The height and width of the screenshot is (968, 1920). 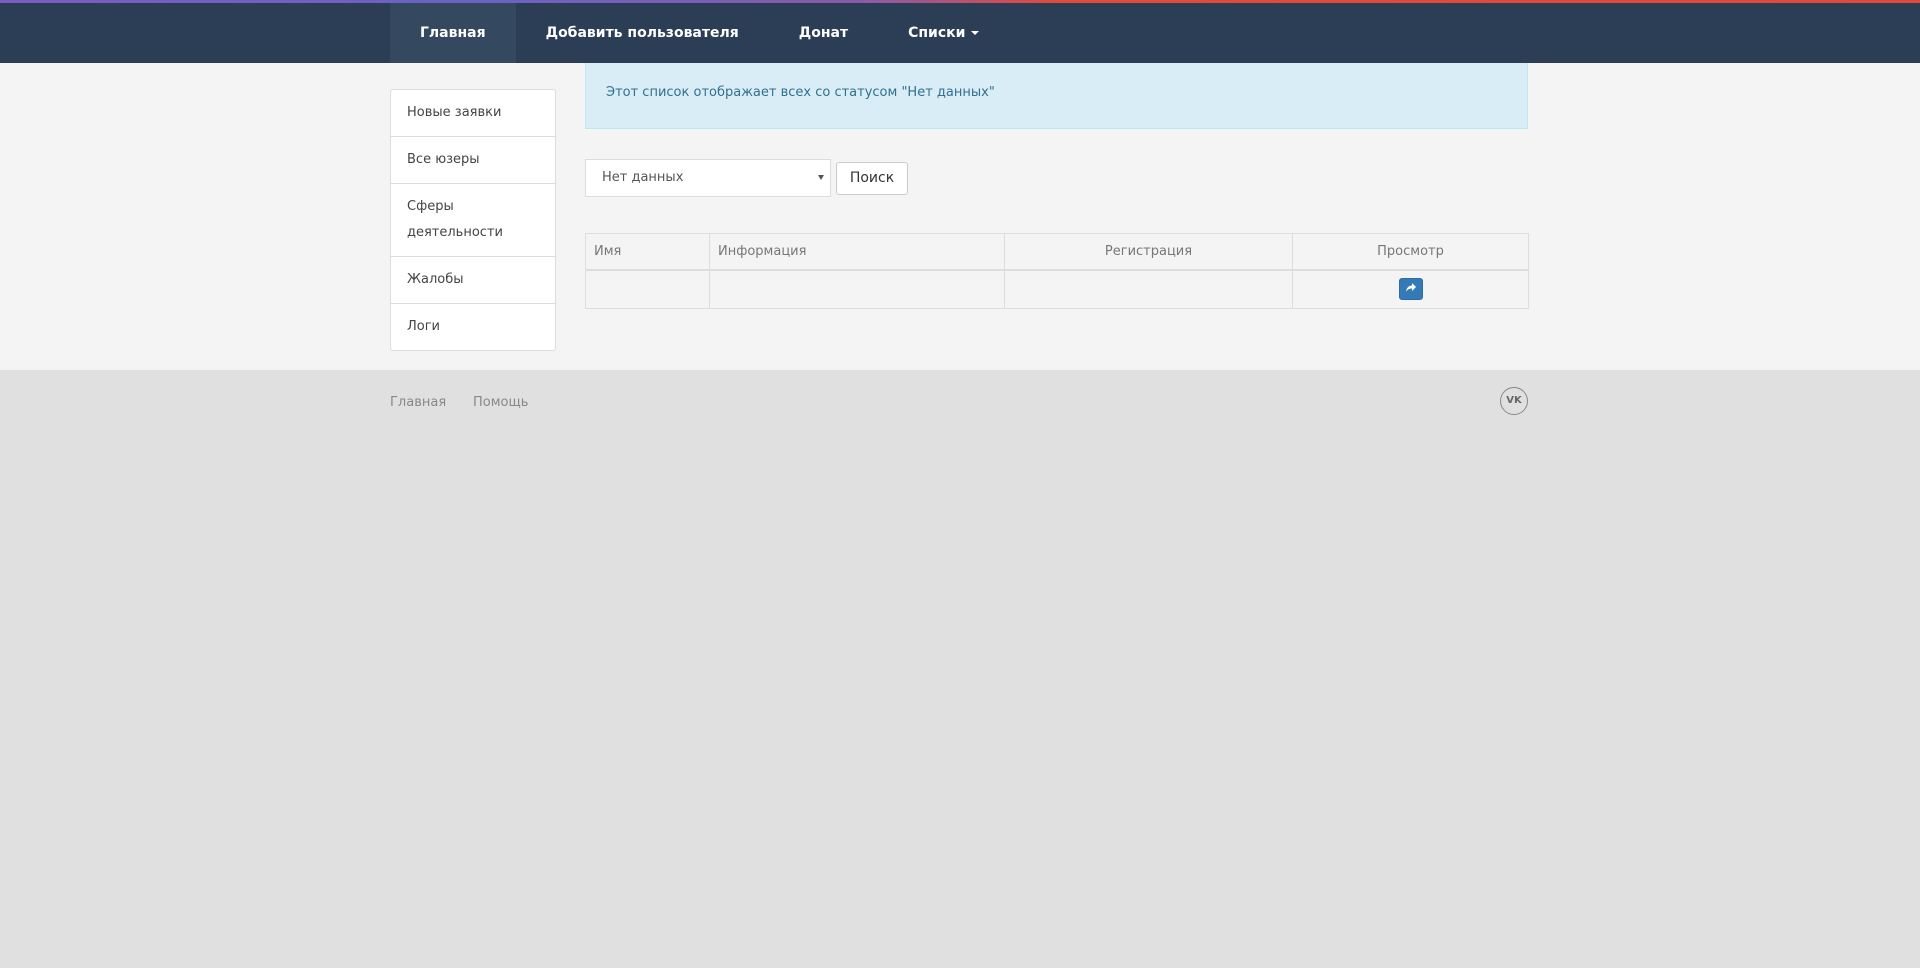 I want to click on users-table: Имя Информация Регистрация Просмотр, so click(x=1057, y=271).